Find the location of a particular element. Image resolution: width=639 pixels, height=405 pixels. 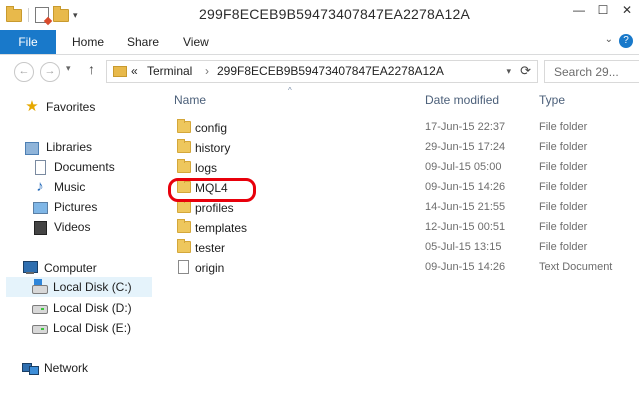

tab-home: Home is located at coordinates (88, 42).